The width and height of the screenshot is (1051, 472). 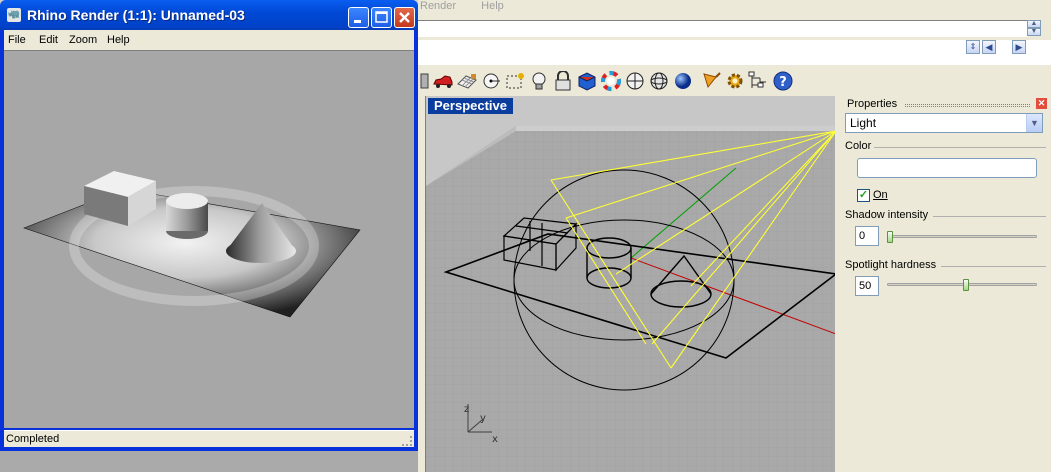 What do you see at coordinates (209, 40) in the screenshot?
I see `render-menubar: File Edit Zoom Help` at bounding box center [209, 40].